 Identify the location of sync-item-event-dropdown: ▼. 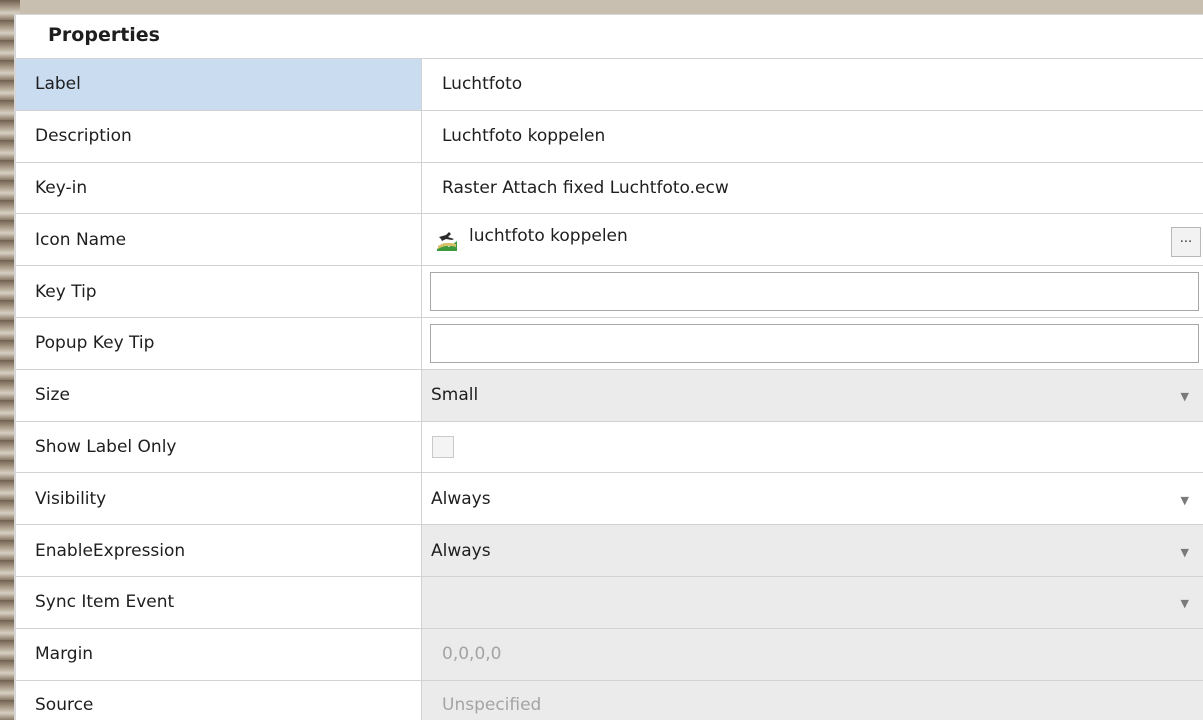
(812, 602).